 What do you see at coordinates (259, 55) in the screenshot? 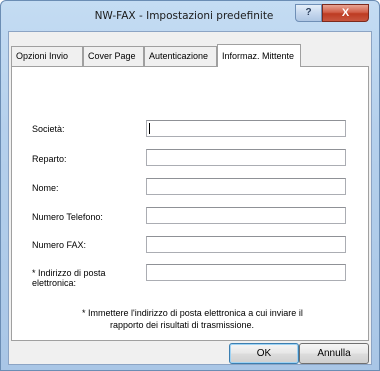
I see `tab-informaz-mittente: Informaz. Mittente` at bounding box center [259, 55].